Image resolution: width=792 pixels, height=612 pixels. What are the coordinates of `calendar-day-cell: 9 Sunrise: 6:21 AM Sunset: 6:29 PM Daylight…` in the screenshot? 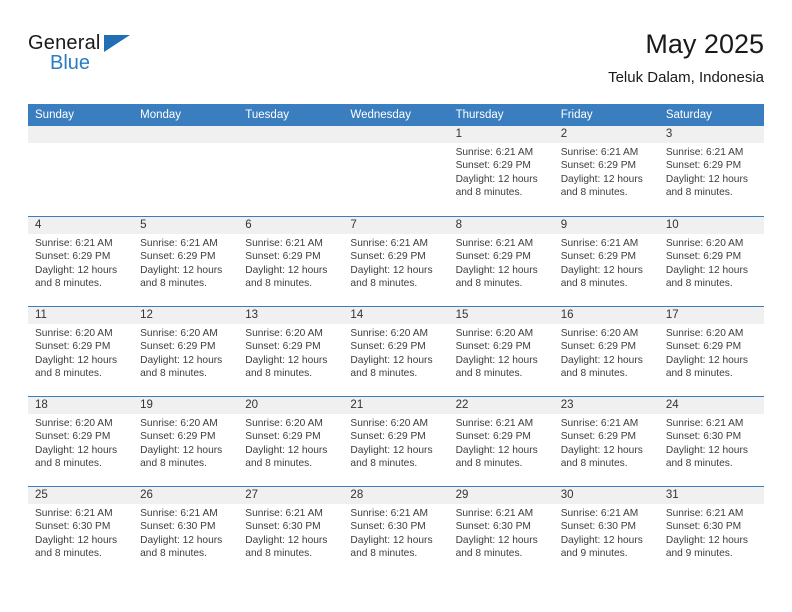 It's located at (606, 261).